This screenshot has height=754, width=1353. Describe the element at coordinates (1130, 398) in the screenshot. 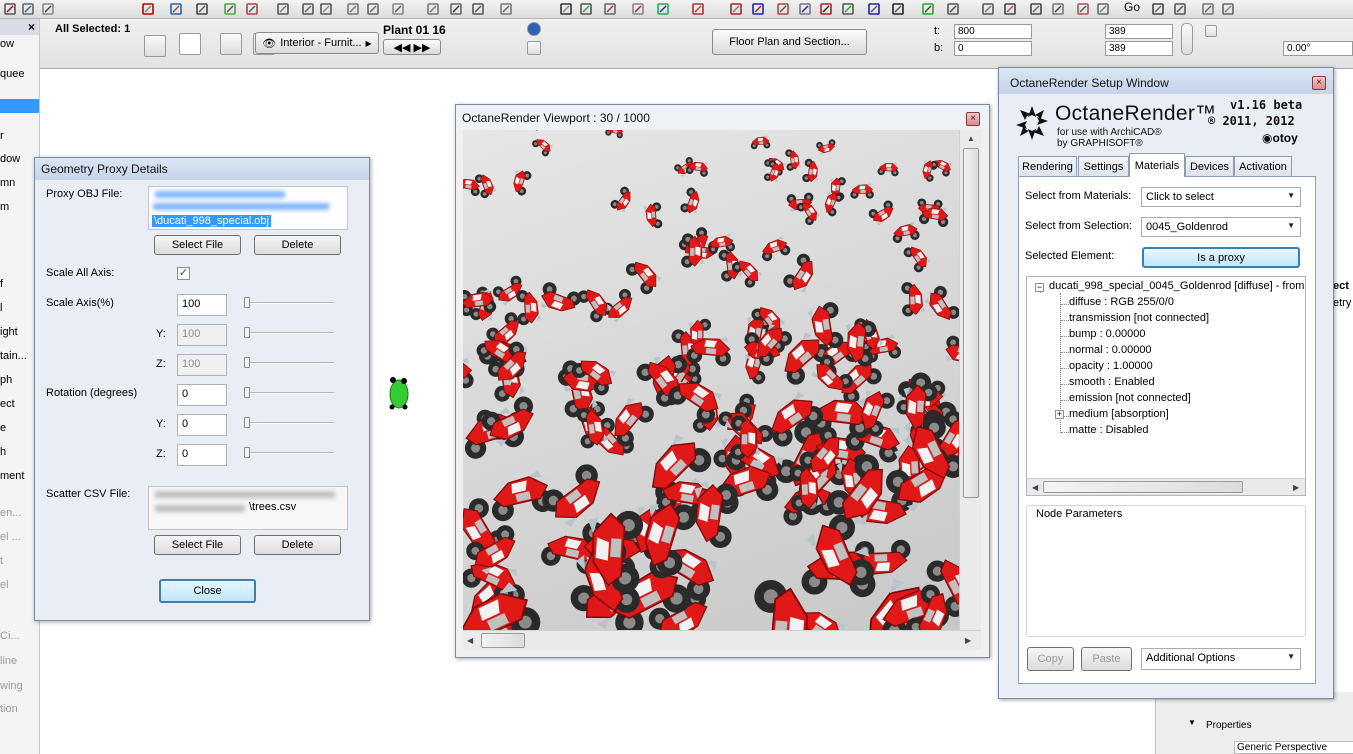

I see `tree-node-item: emission [not connected]` at that location.